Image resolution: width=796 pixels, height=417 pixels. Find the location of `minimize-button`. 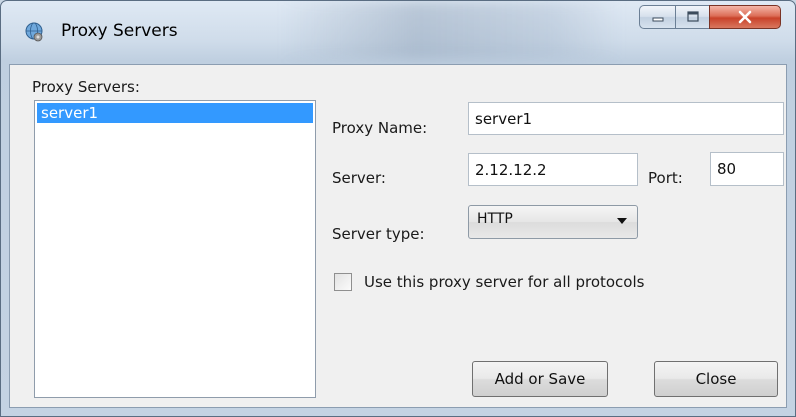

minimize-button is located at coordinates (657, 17).